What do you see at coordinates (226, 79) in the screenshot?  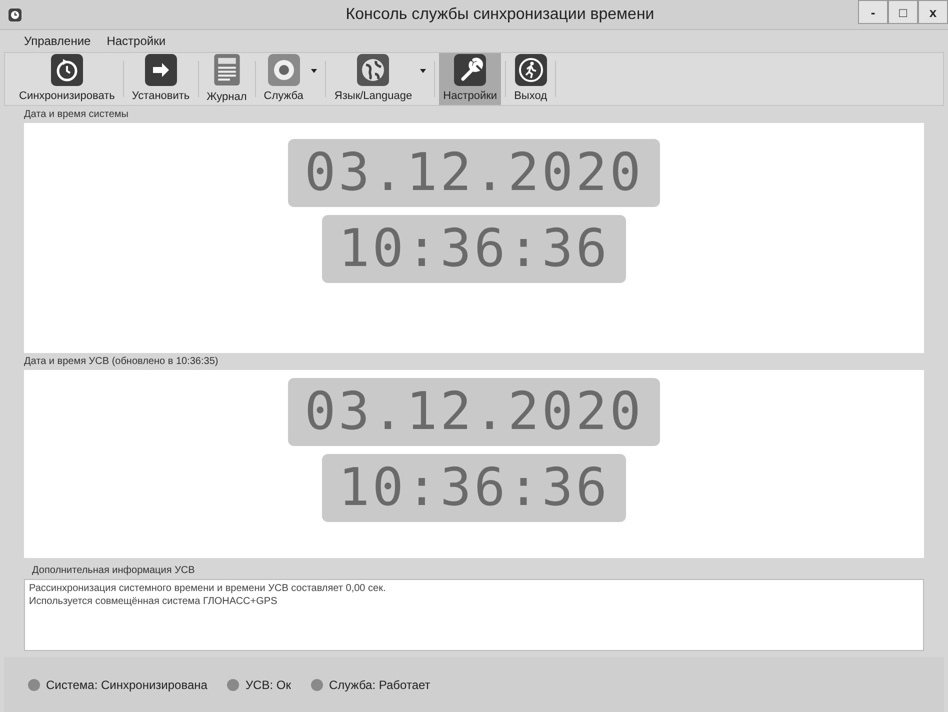 I see `toolbar-button: Журнал` at bounding box center [226, 79].